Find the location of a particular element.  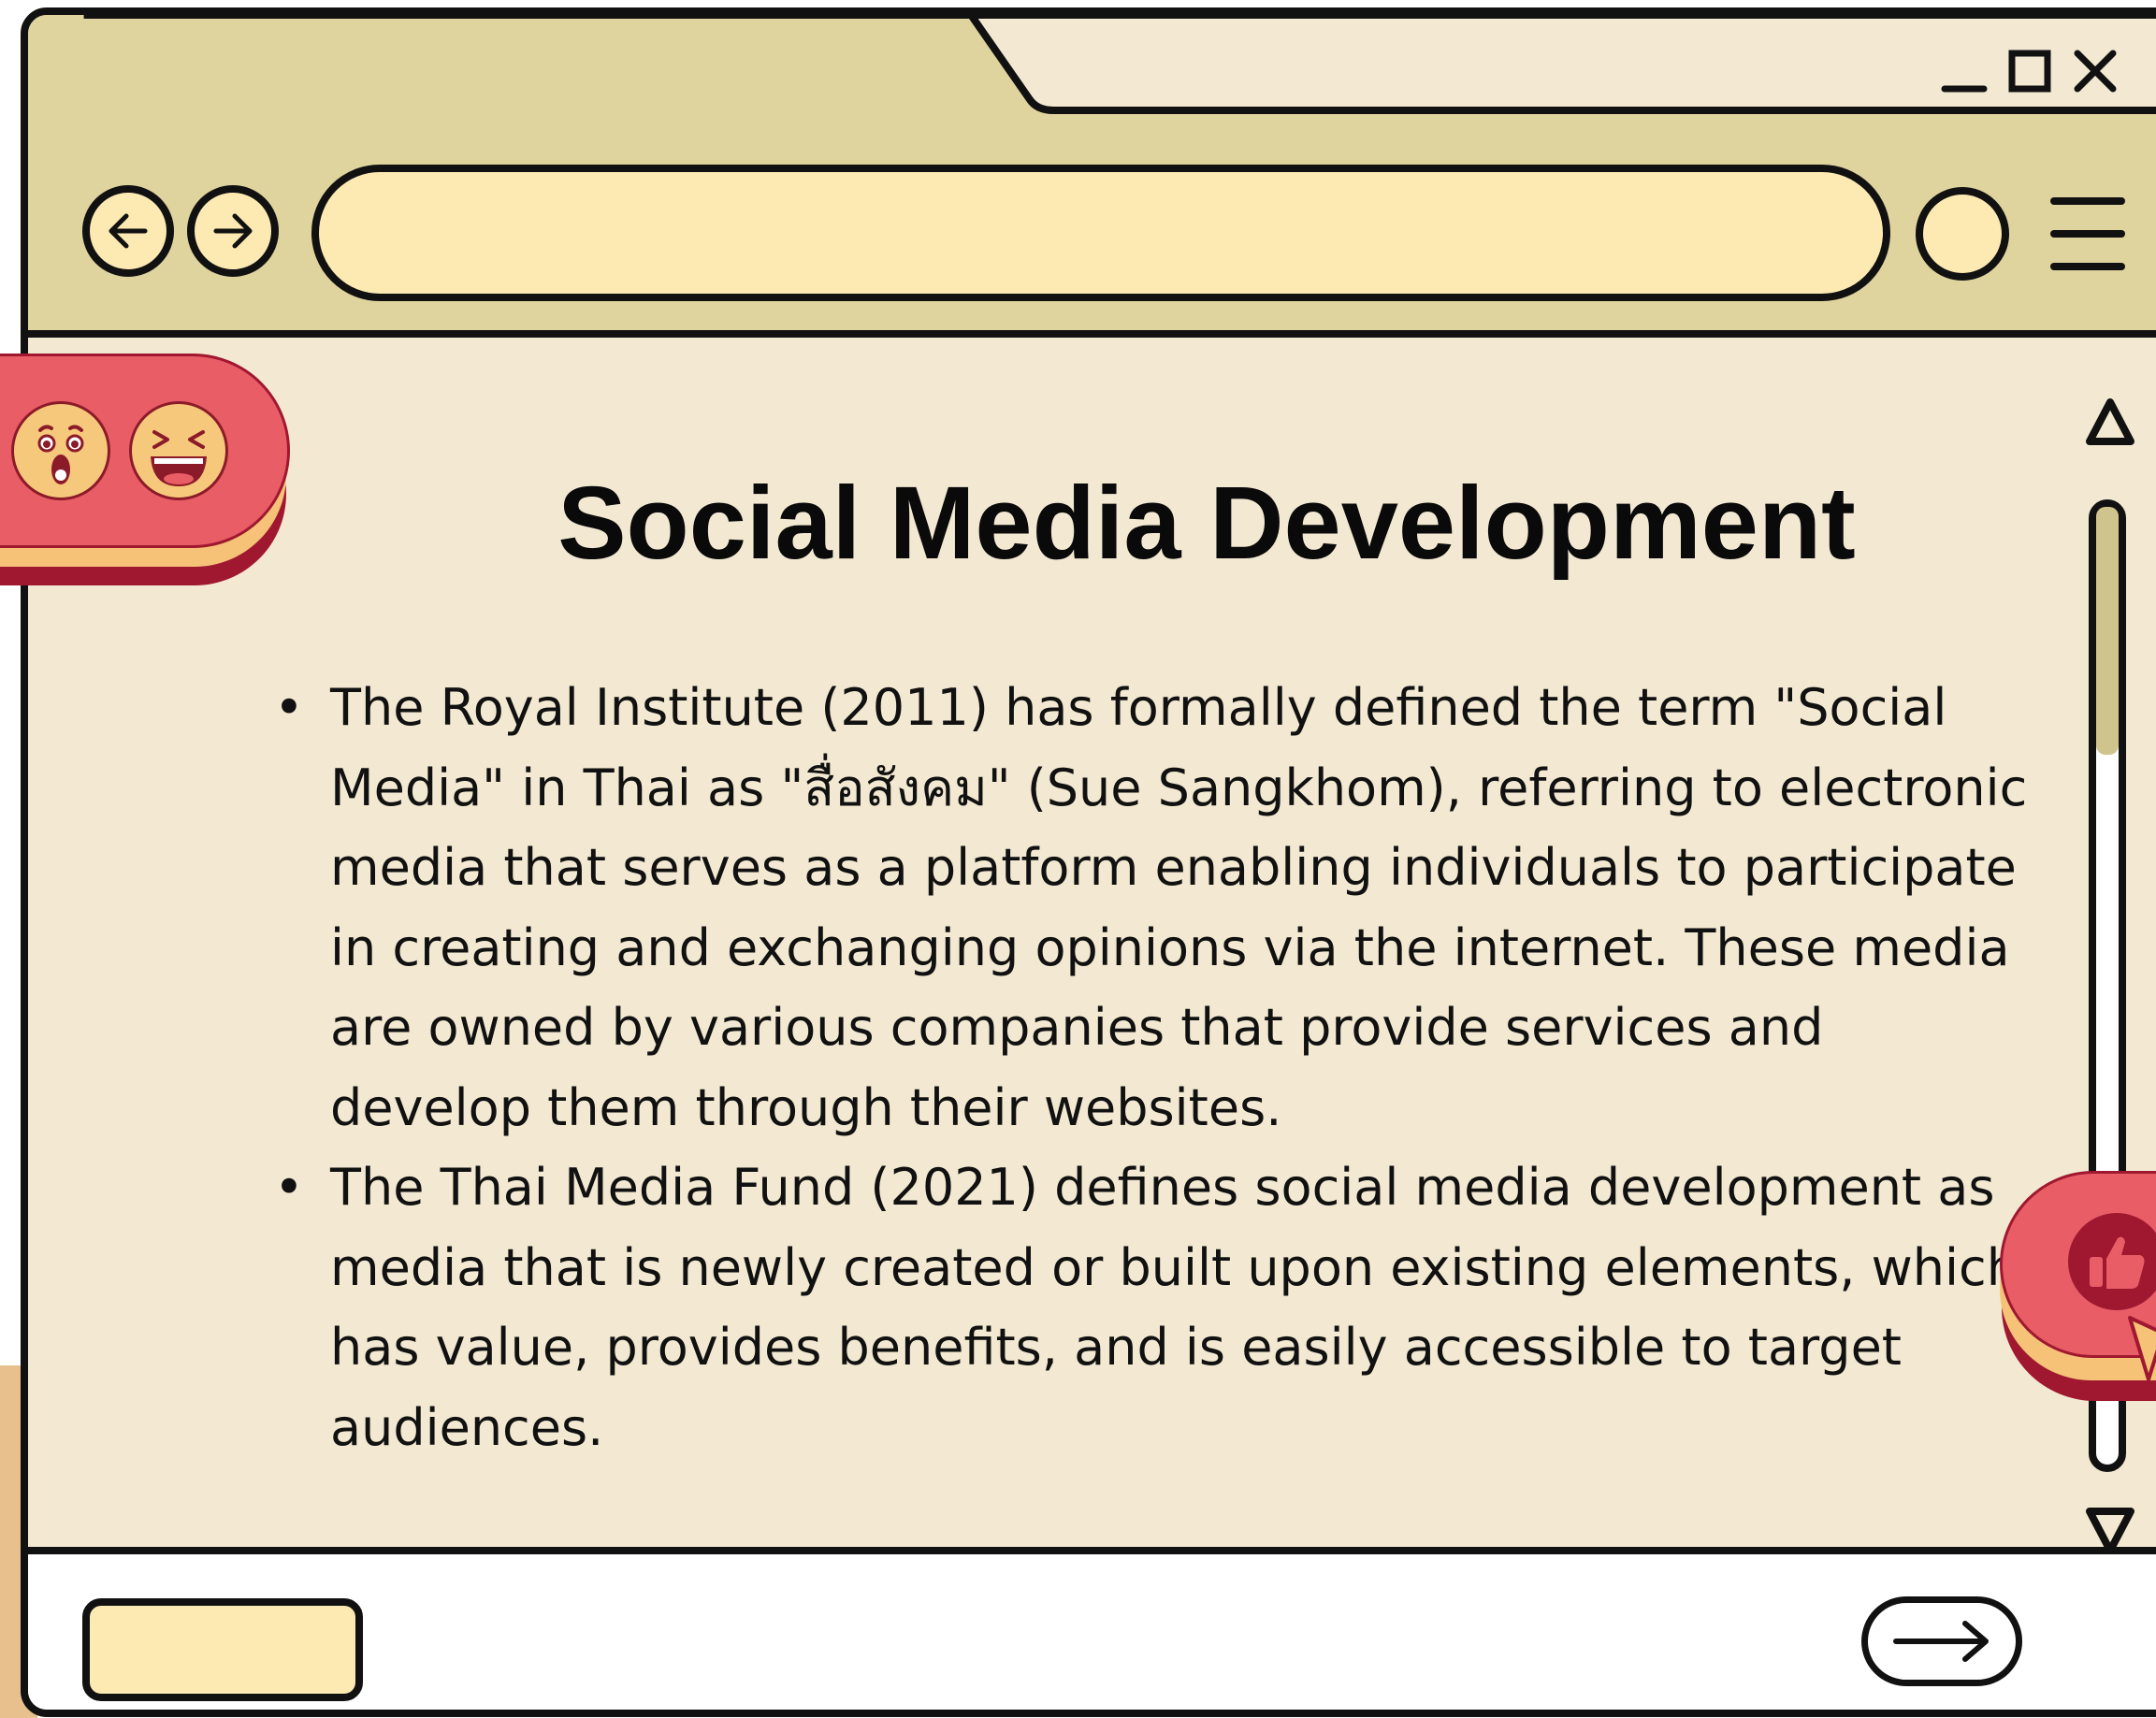

tab-strip is located at coordinates (1119, 64).